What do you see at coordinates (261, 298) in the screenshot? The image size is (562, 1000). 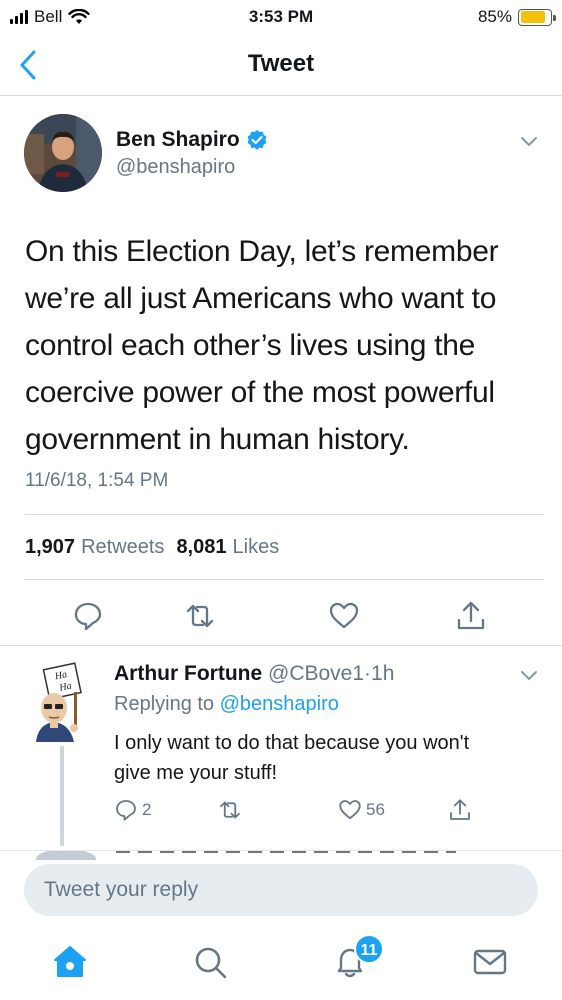 I see `tweet-text-line: we’re all just Americans who want to` at bounding box center [261, 298].